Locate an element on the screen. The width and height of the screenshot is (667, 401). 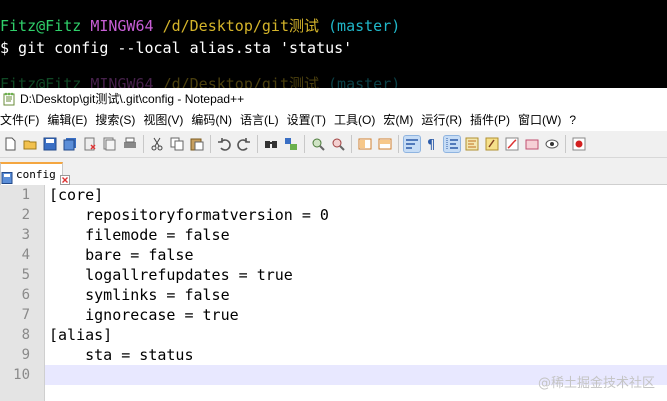
terminal-command: $ git config --local alias.sta 'status' is located at coordinates (176, 48).